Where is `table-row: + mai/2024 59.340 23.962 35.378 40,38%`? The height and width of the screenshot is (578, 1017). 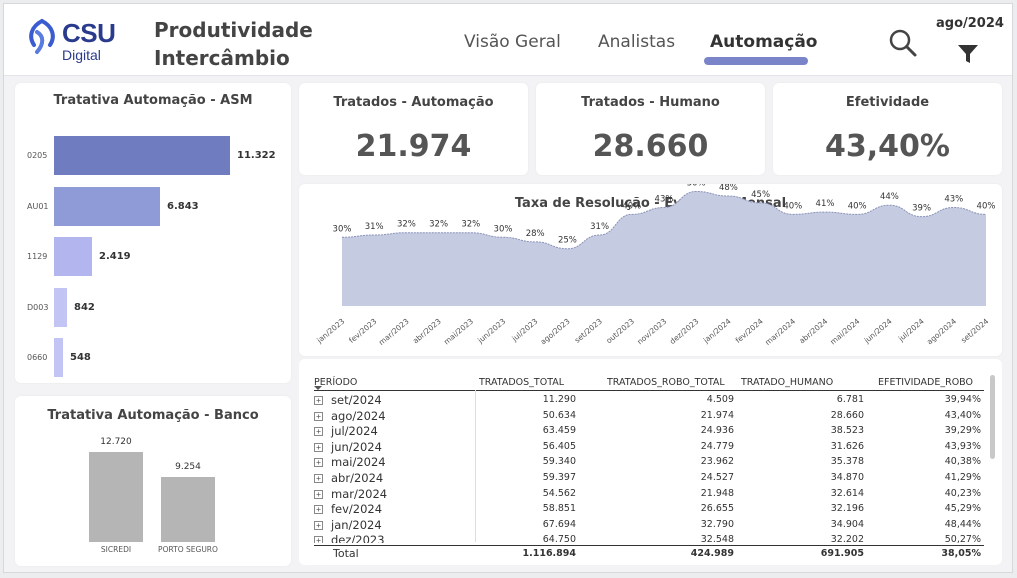 table-row: + mai/2024 59.340 23.962 35.378 40,38% is located at coordinates (644, 462).